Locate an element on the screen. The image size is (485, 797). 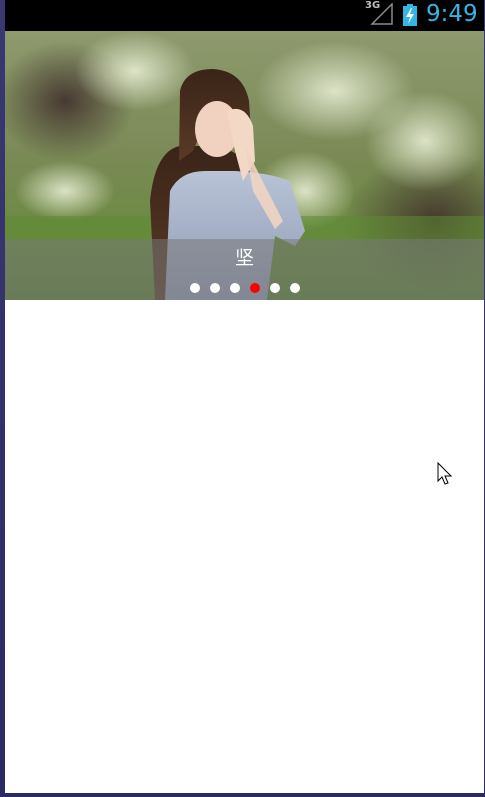
carousel-caption: 坚 is located at coordinates (244, 258).